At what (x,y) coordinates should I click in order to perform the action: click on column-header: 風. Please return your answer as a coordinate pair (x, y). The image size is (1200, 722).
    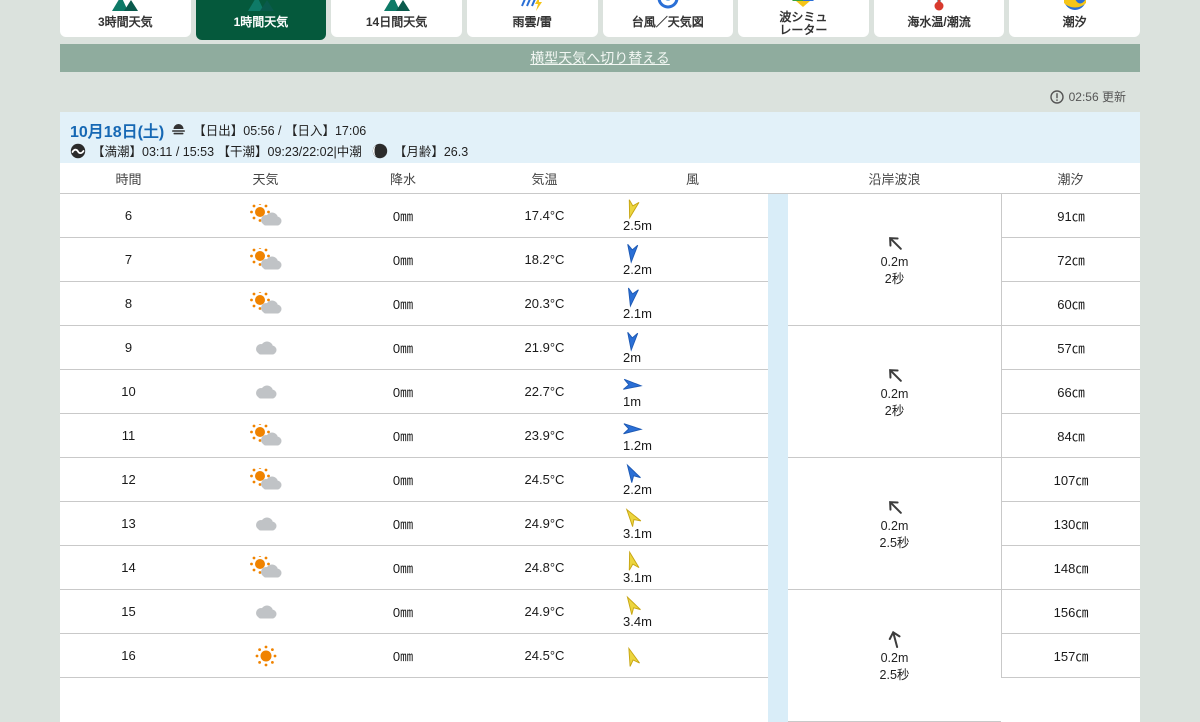
    Looking at the image, I should click on (692, 179).